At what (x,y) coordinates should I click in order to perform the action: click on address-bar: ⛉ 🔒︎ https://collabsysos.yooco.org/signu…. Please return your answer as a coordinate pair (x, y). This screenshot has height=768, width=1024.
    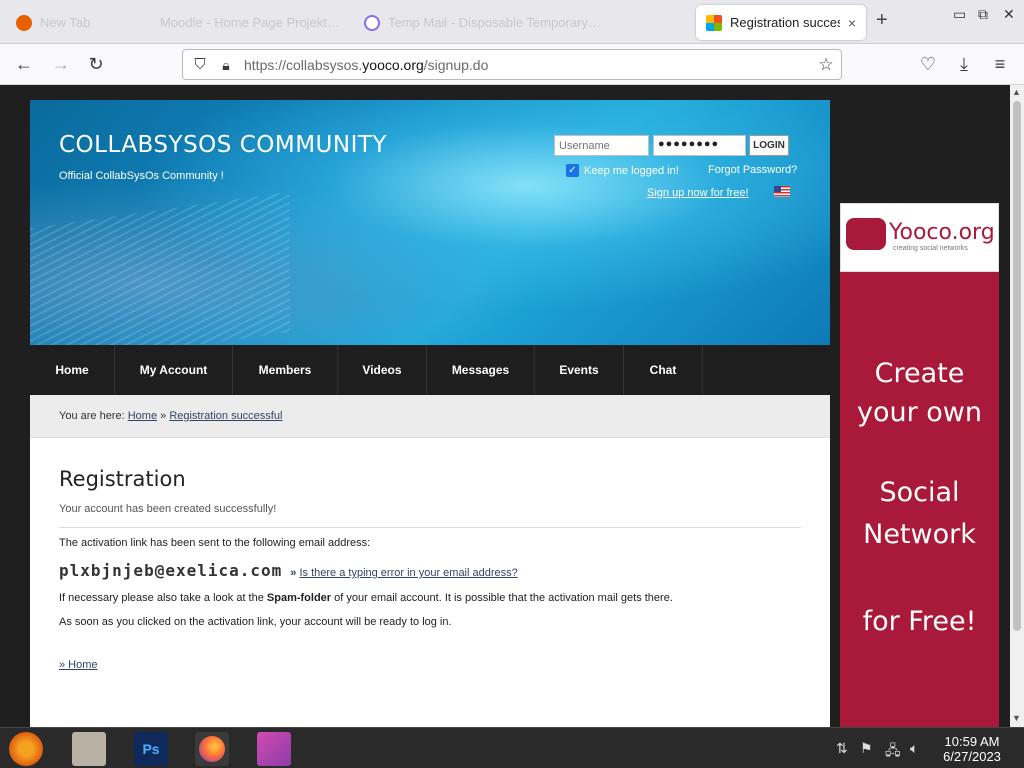
    Looking at the image, I should click on (512, 64).